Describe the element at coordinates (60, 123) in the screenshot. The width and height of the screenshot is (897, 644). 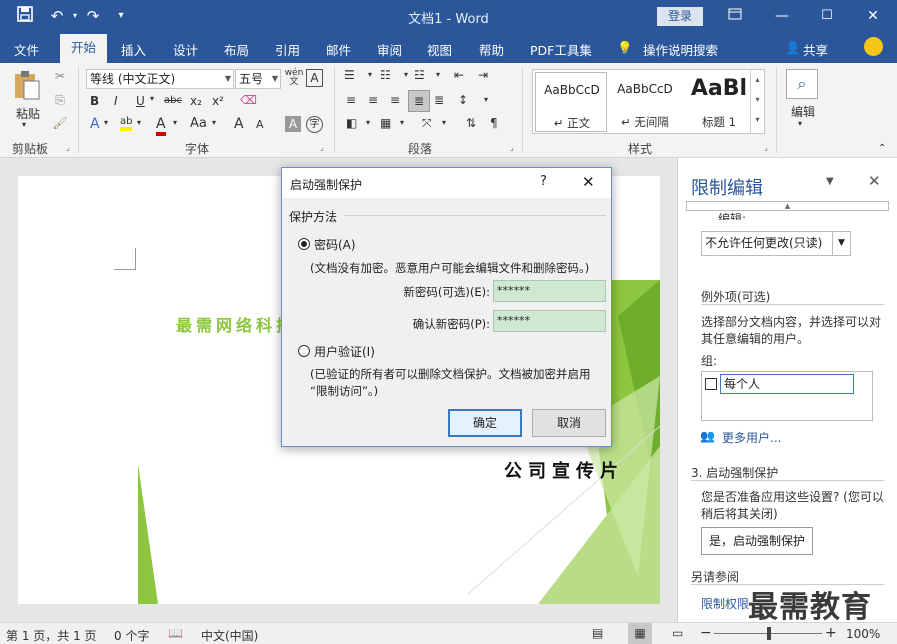
I see `format-painter-icon: 🖌` at that location.